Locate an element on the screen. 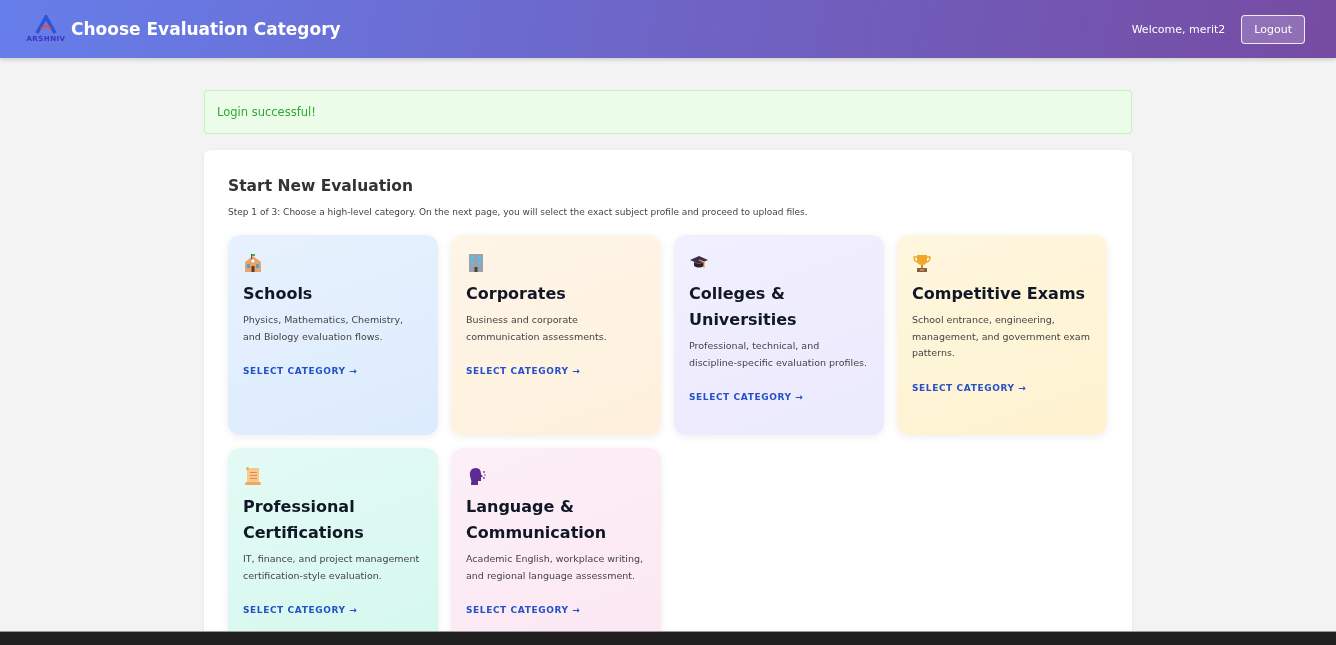 This screenshot has height=645, width=1336. welcome-text: Welcome, merit2 is located at coordinates (1178, 29).